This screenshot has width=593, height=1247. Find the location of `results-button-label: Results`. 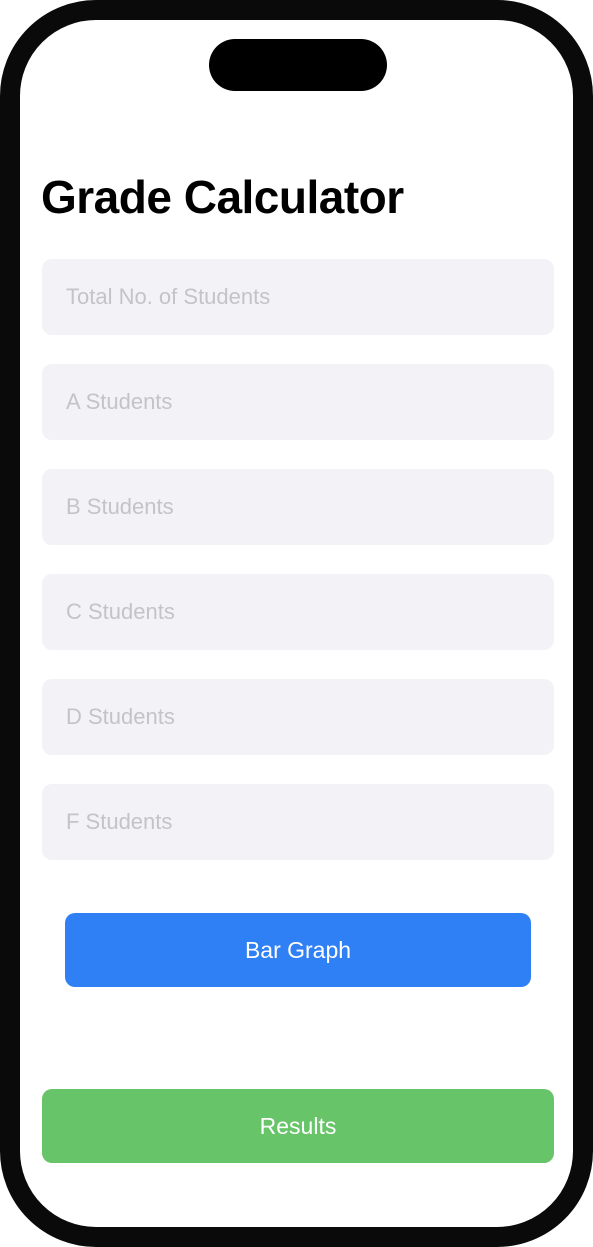

results-button-label: Results is located at coordinates (298, 1125).